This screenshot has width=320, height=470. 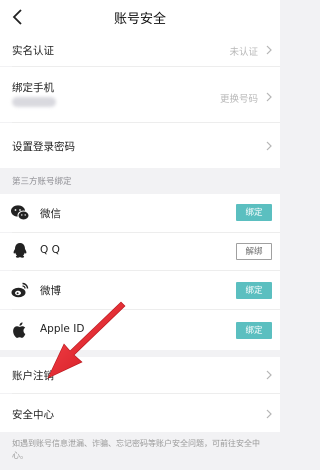 I want to click on third-party-section-heading: 第三方账号绑定, so click(x=140, y=181).